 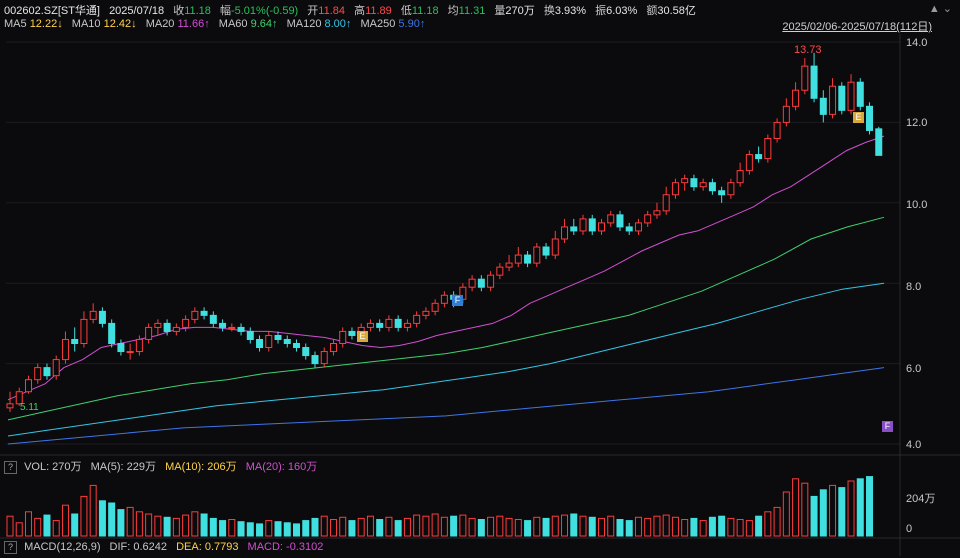 I want to click on macd-label: MACD(12,26,9), so click(x=62, y=547).